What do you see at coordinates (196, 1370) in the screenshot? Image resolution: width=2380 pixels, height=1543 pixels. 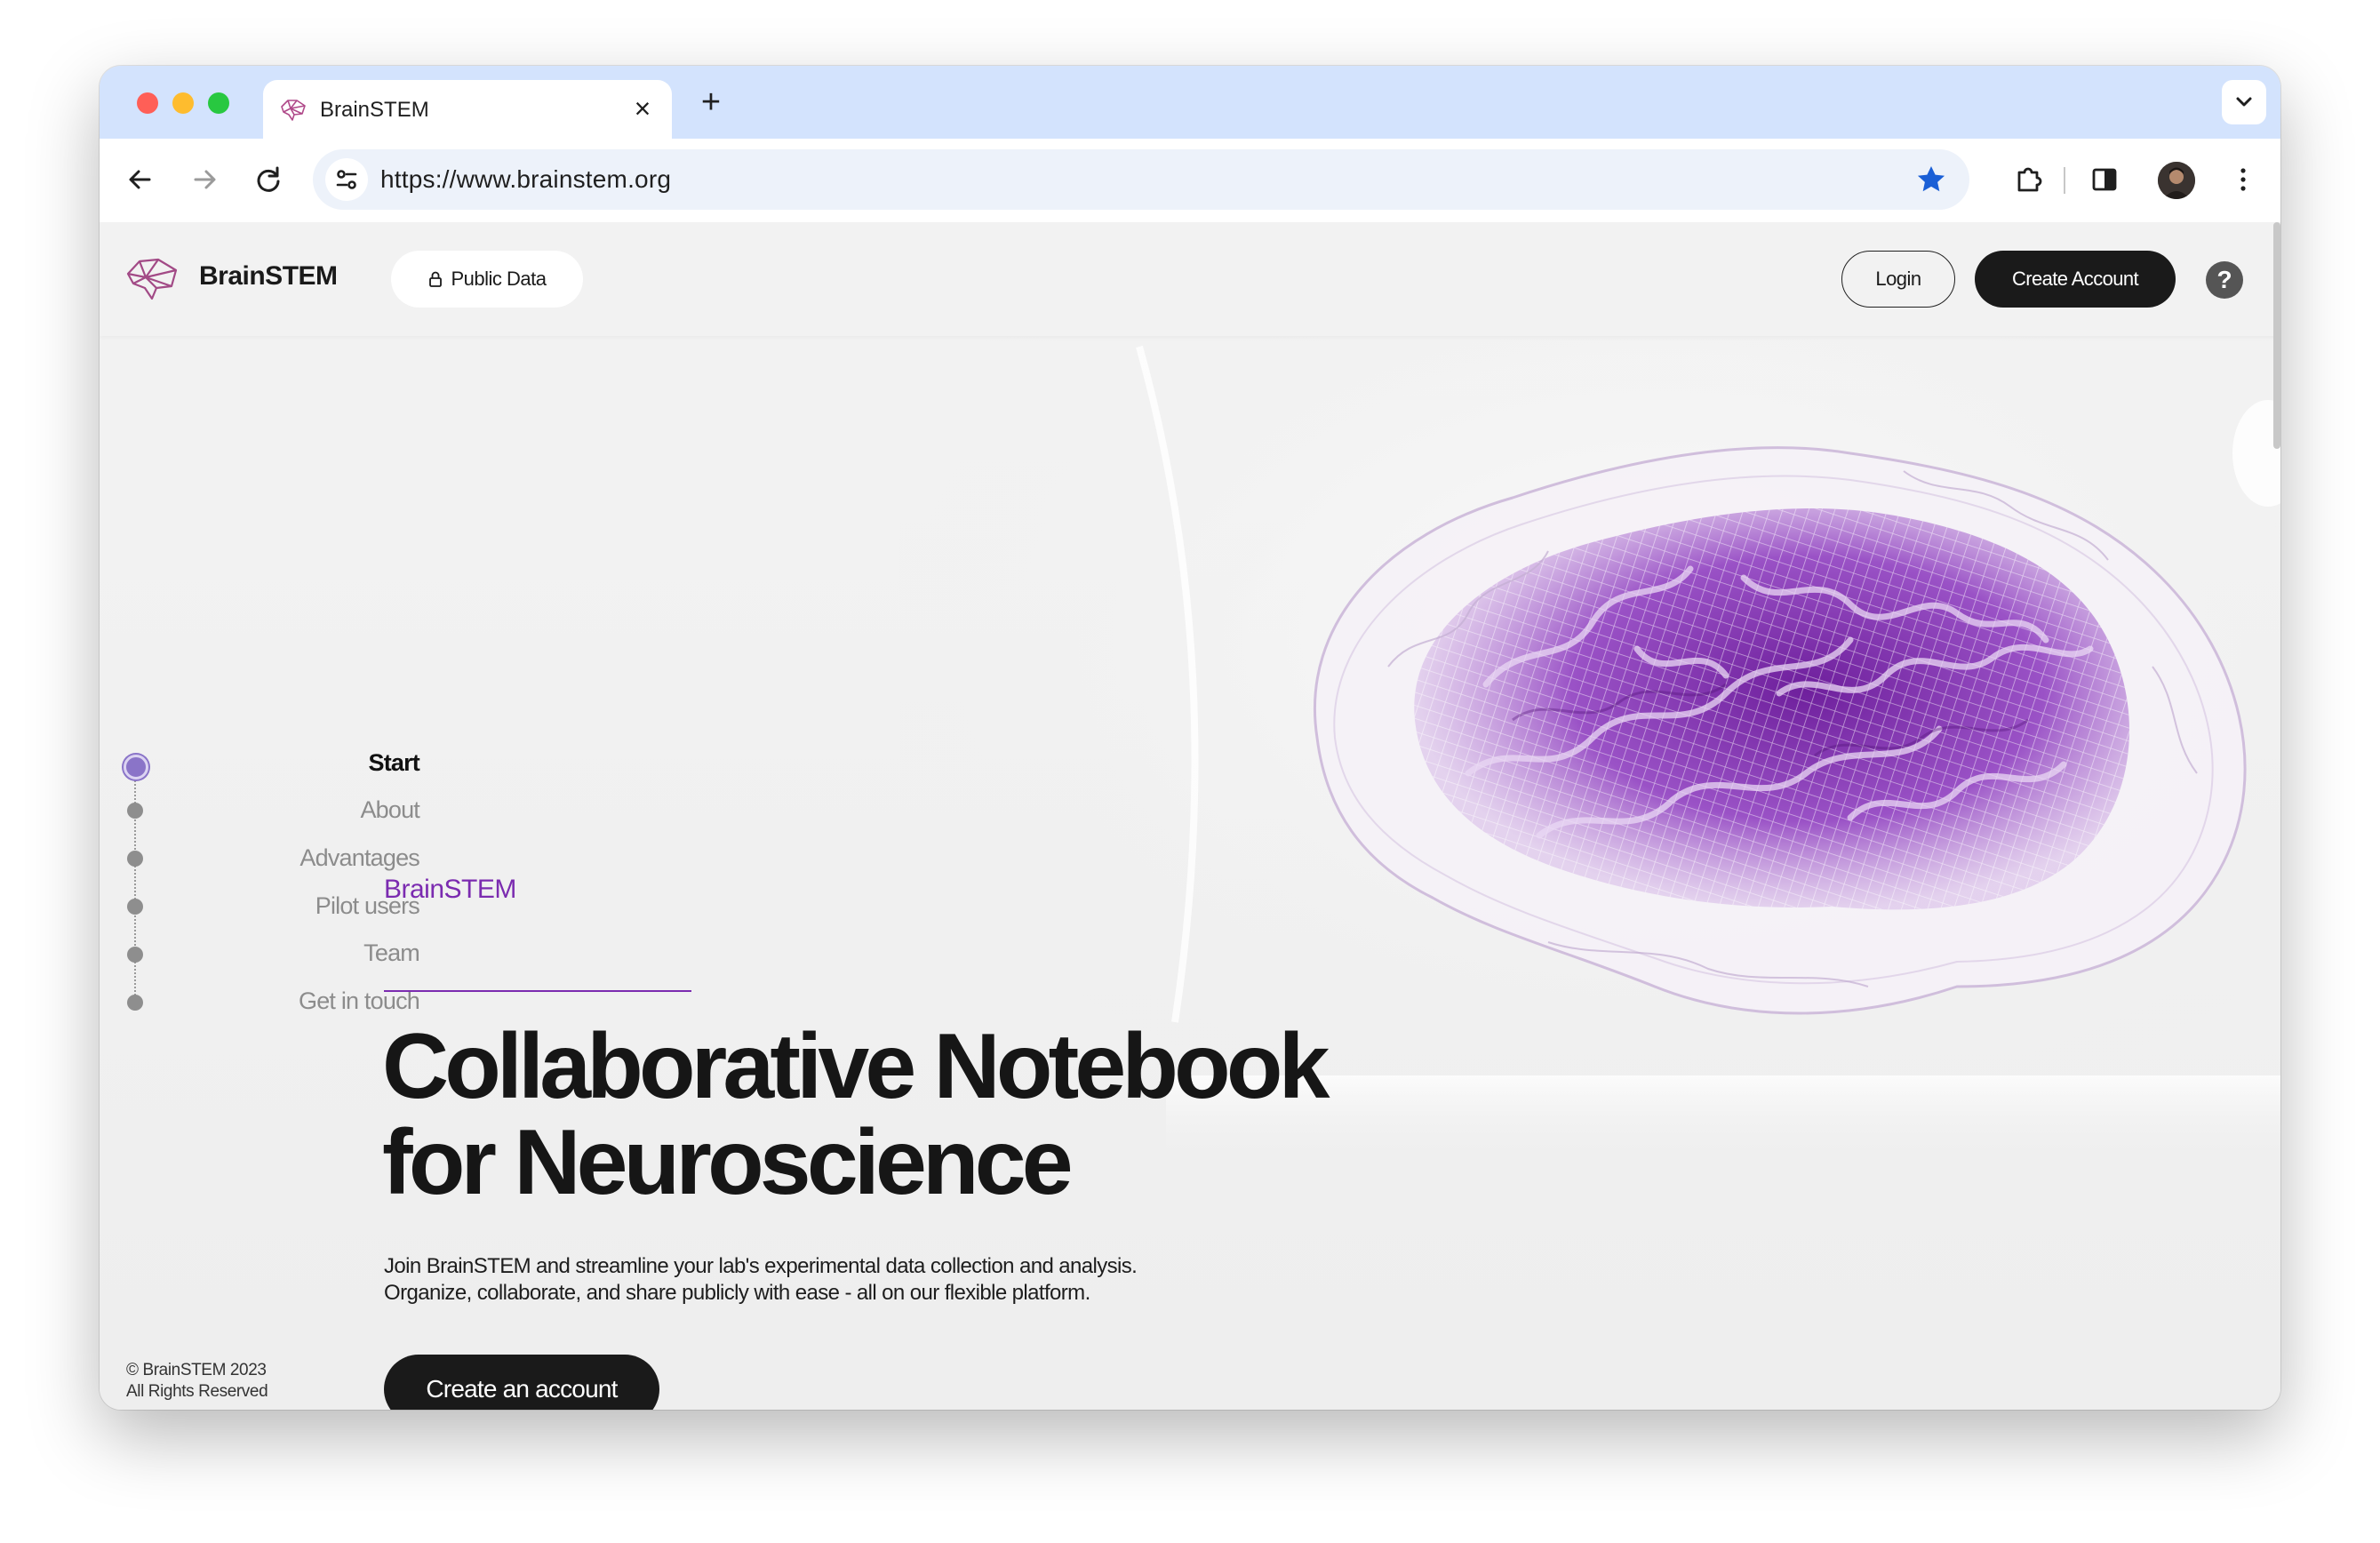 I see `copyright-line-1: © BrainSTEM 2023` at bounding box center [196, 1370].